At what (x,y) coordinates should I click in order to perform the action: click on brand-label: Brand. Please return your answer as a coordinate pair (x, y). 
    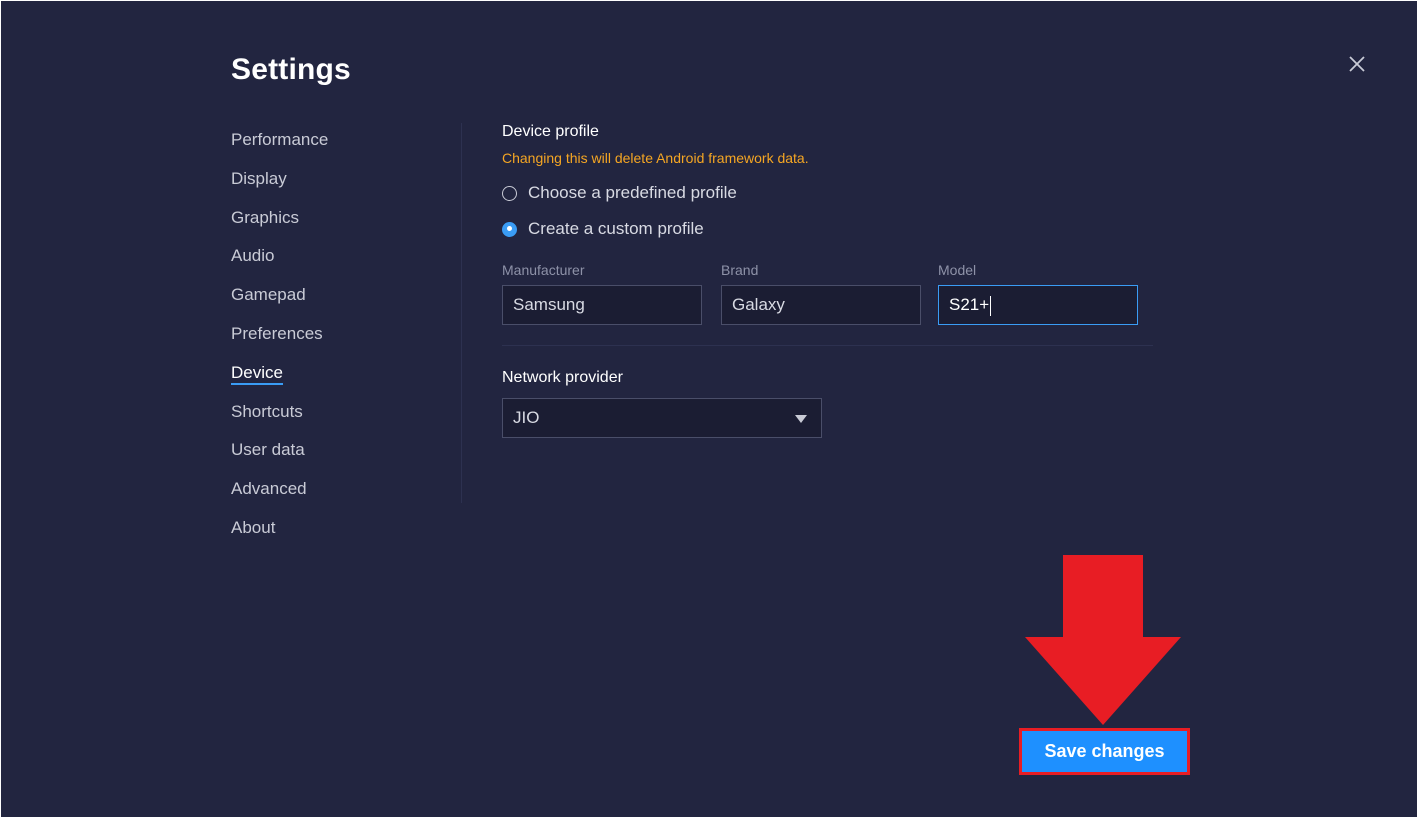
    Looking at the image, I should click on (740, 270).